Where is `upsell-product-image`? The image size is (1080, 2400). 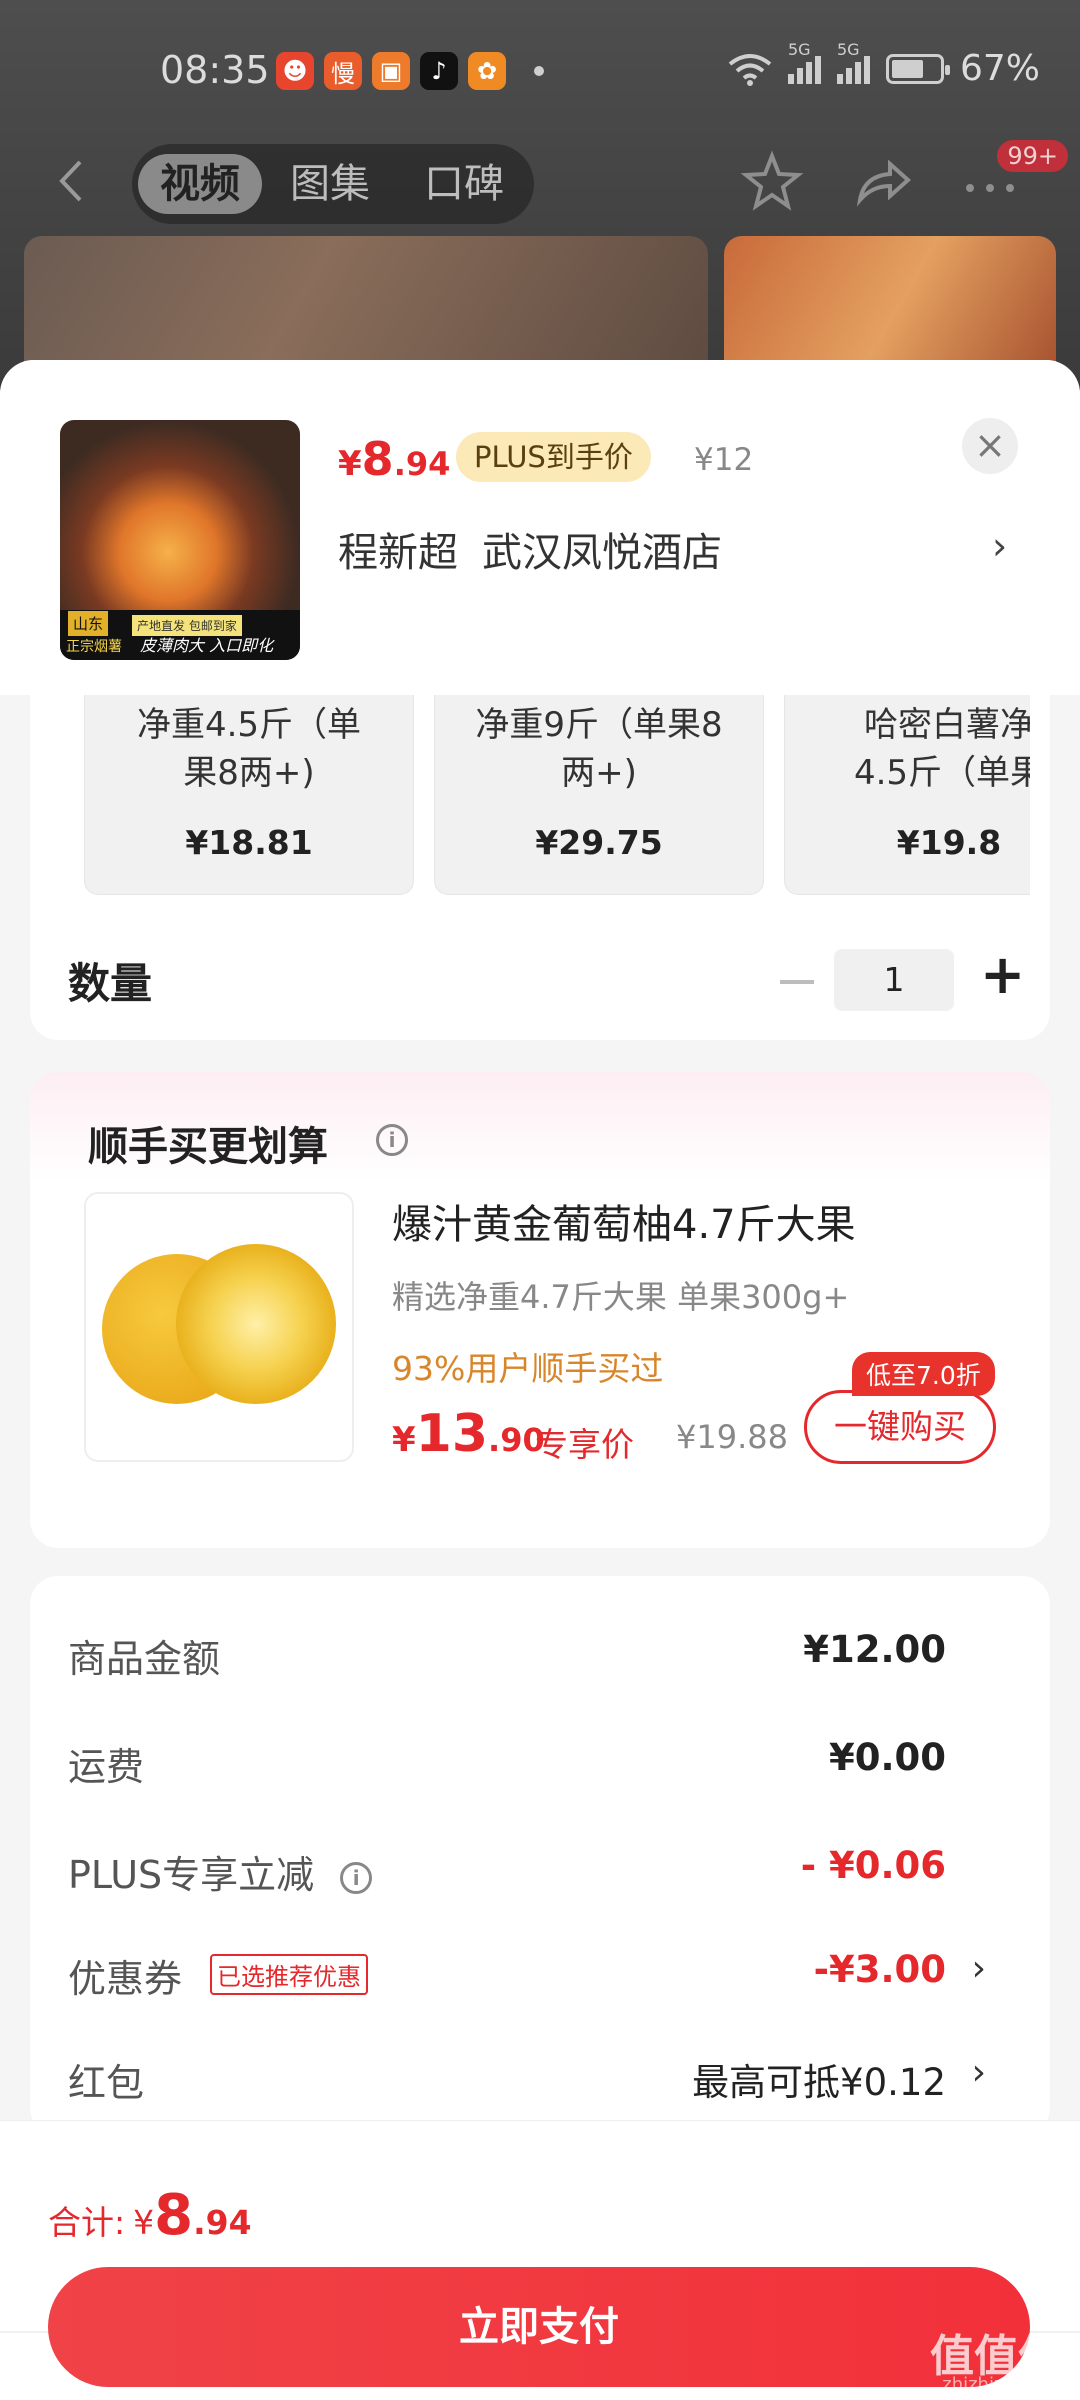 upsell-product-image is located at coordinates (219, 1327).